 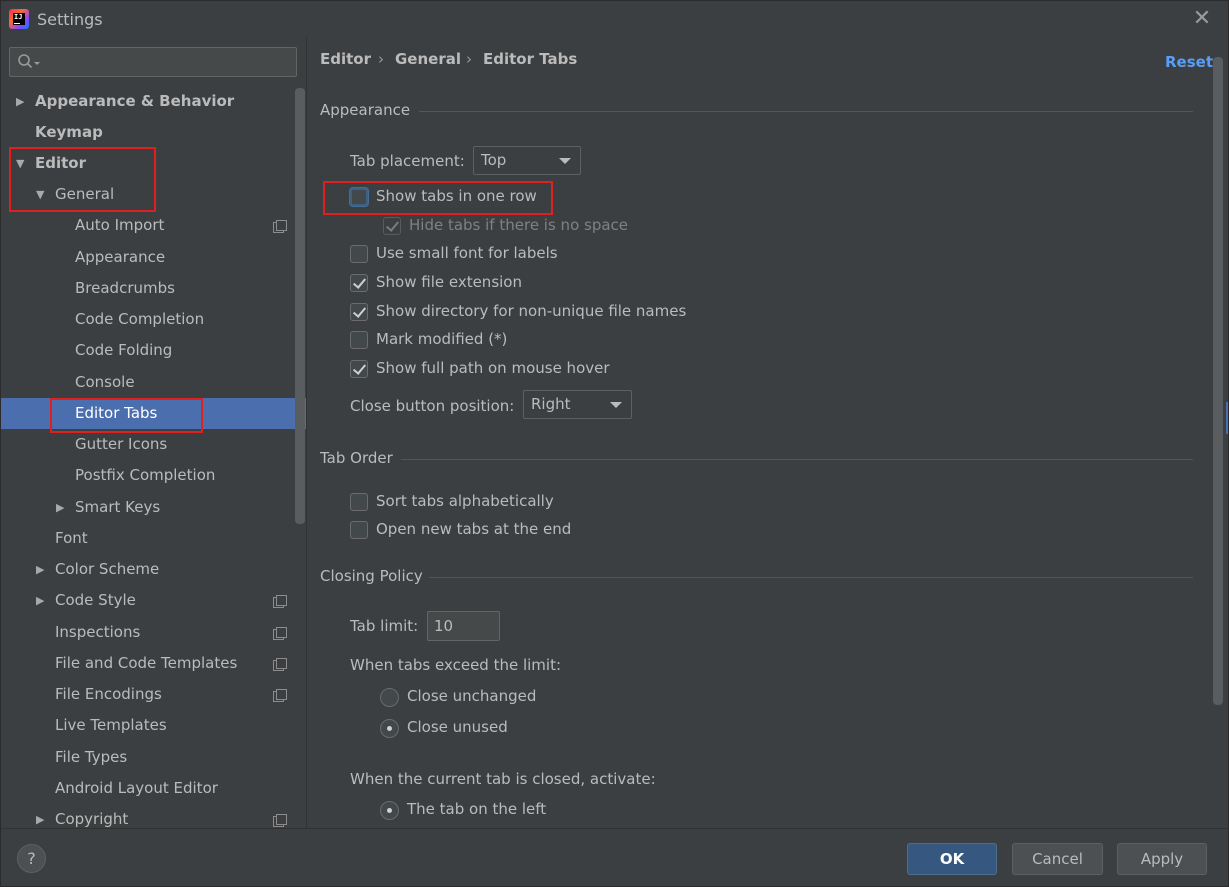 I want to click on sidebar-item-copyright: ▶ Copyright, so click(x=148, y=816).